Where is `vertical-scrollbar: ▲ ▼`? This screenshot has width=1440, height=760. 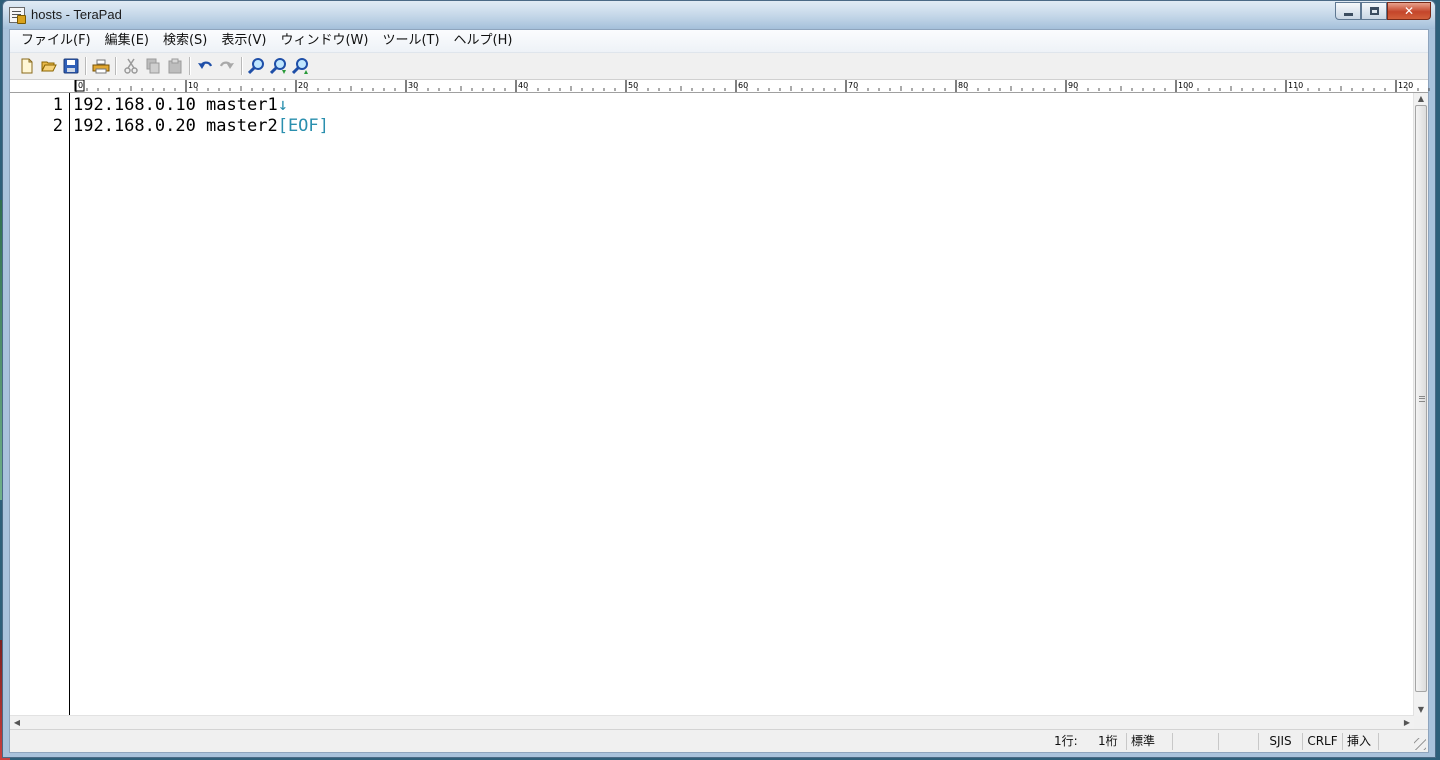
vertical-scrollbar: ▲ ▼ is located at coordinates (1420, 404).